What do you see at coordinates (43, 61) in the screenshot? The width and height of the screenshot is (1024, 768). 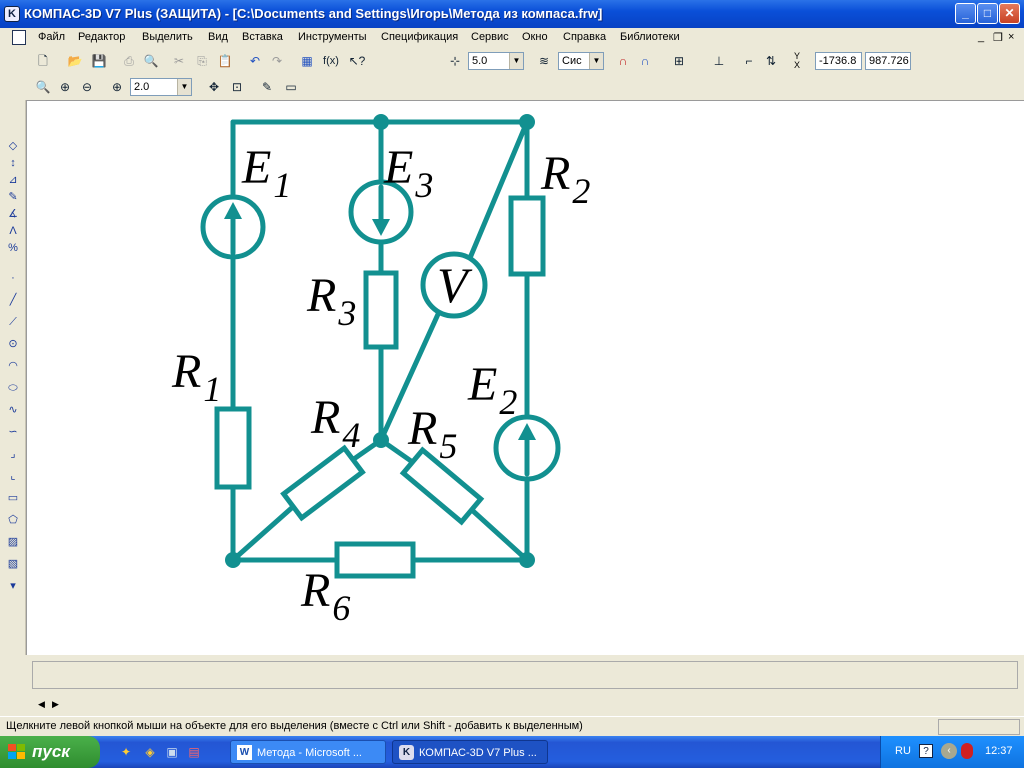 I see `new-document-icon: 🗋` at bounding box center [43, 61].